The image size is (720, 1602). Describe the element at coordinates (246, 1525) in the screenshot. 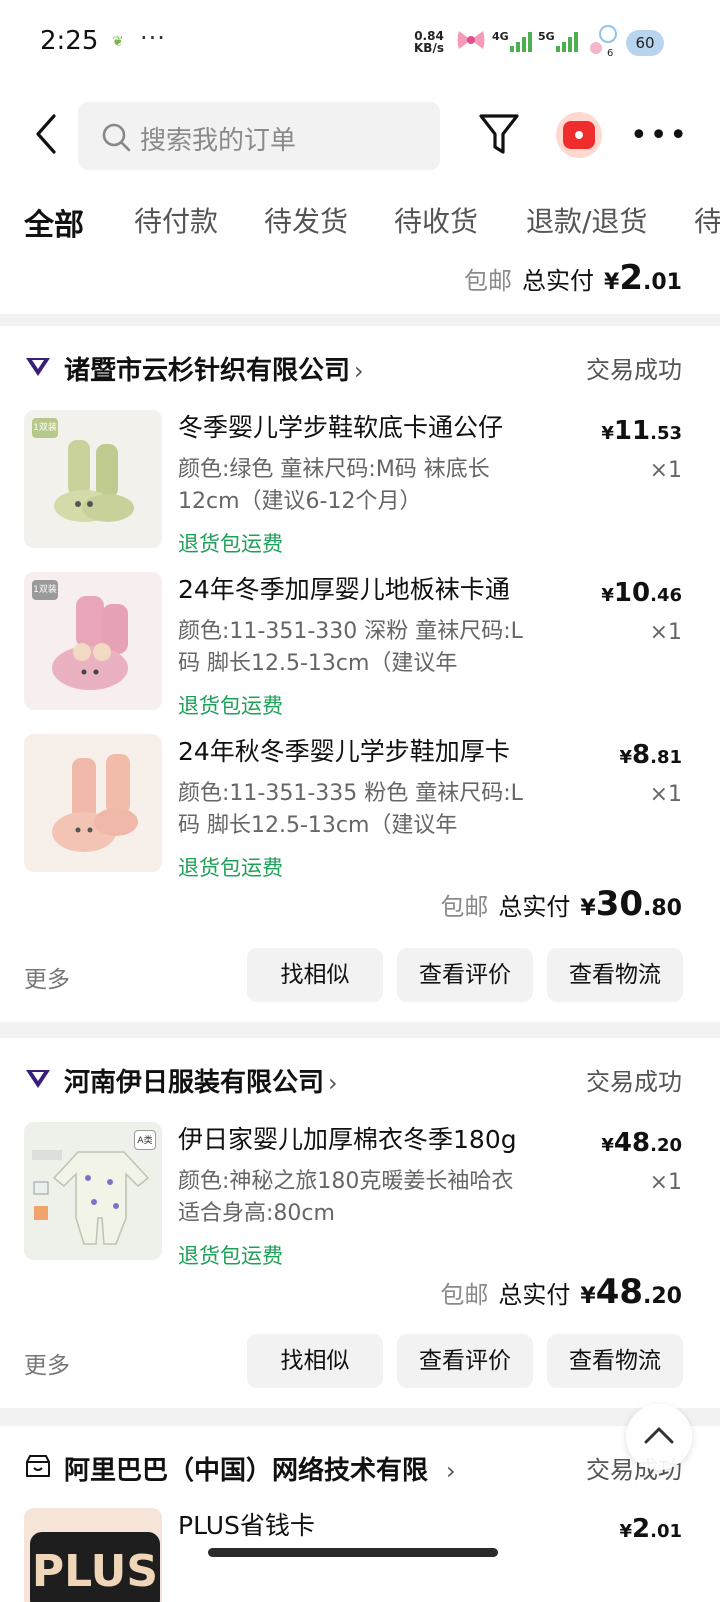

I see `product-title: PLUS省钱卡` at that location.